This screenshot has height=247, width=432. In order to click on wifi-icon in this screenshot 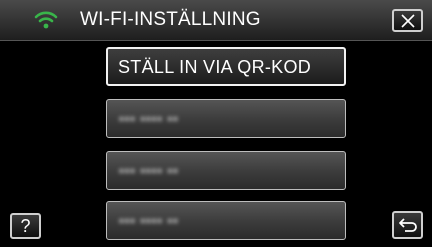, I will do `click(46, 20)`.